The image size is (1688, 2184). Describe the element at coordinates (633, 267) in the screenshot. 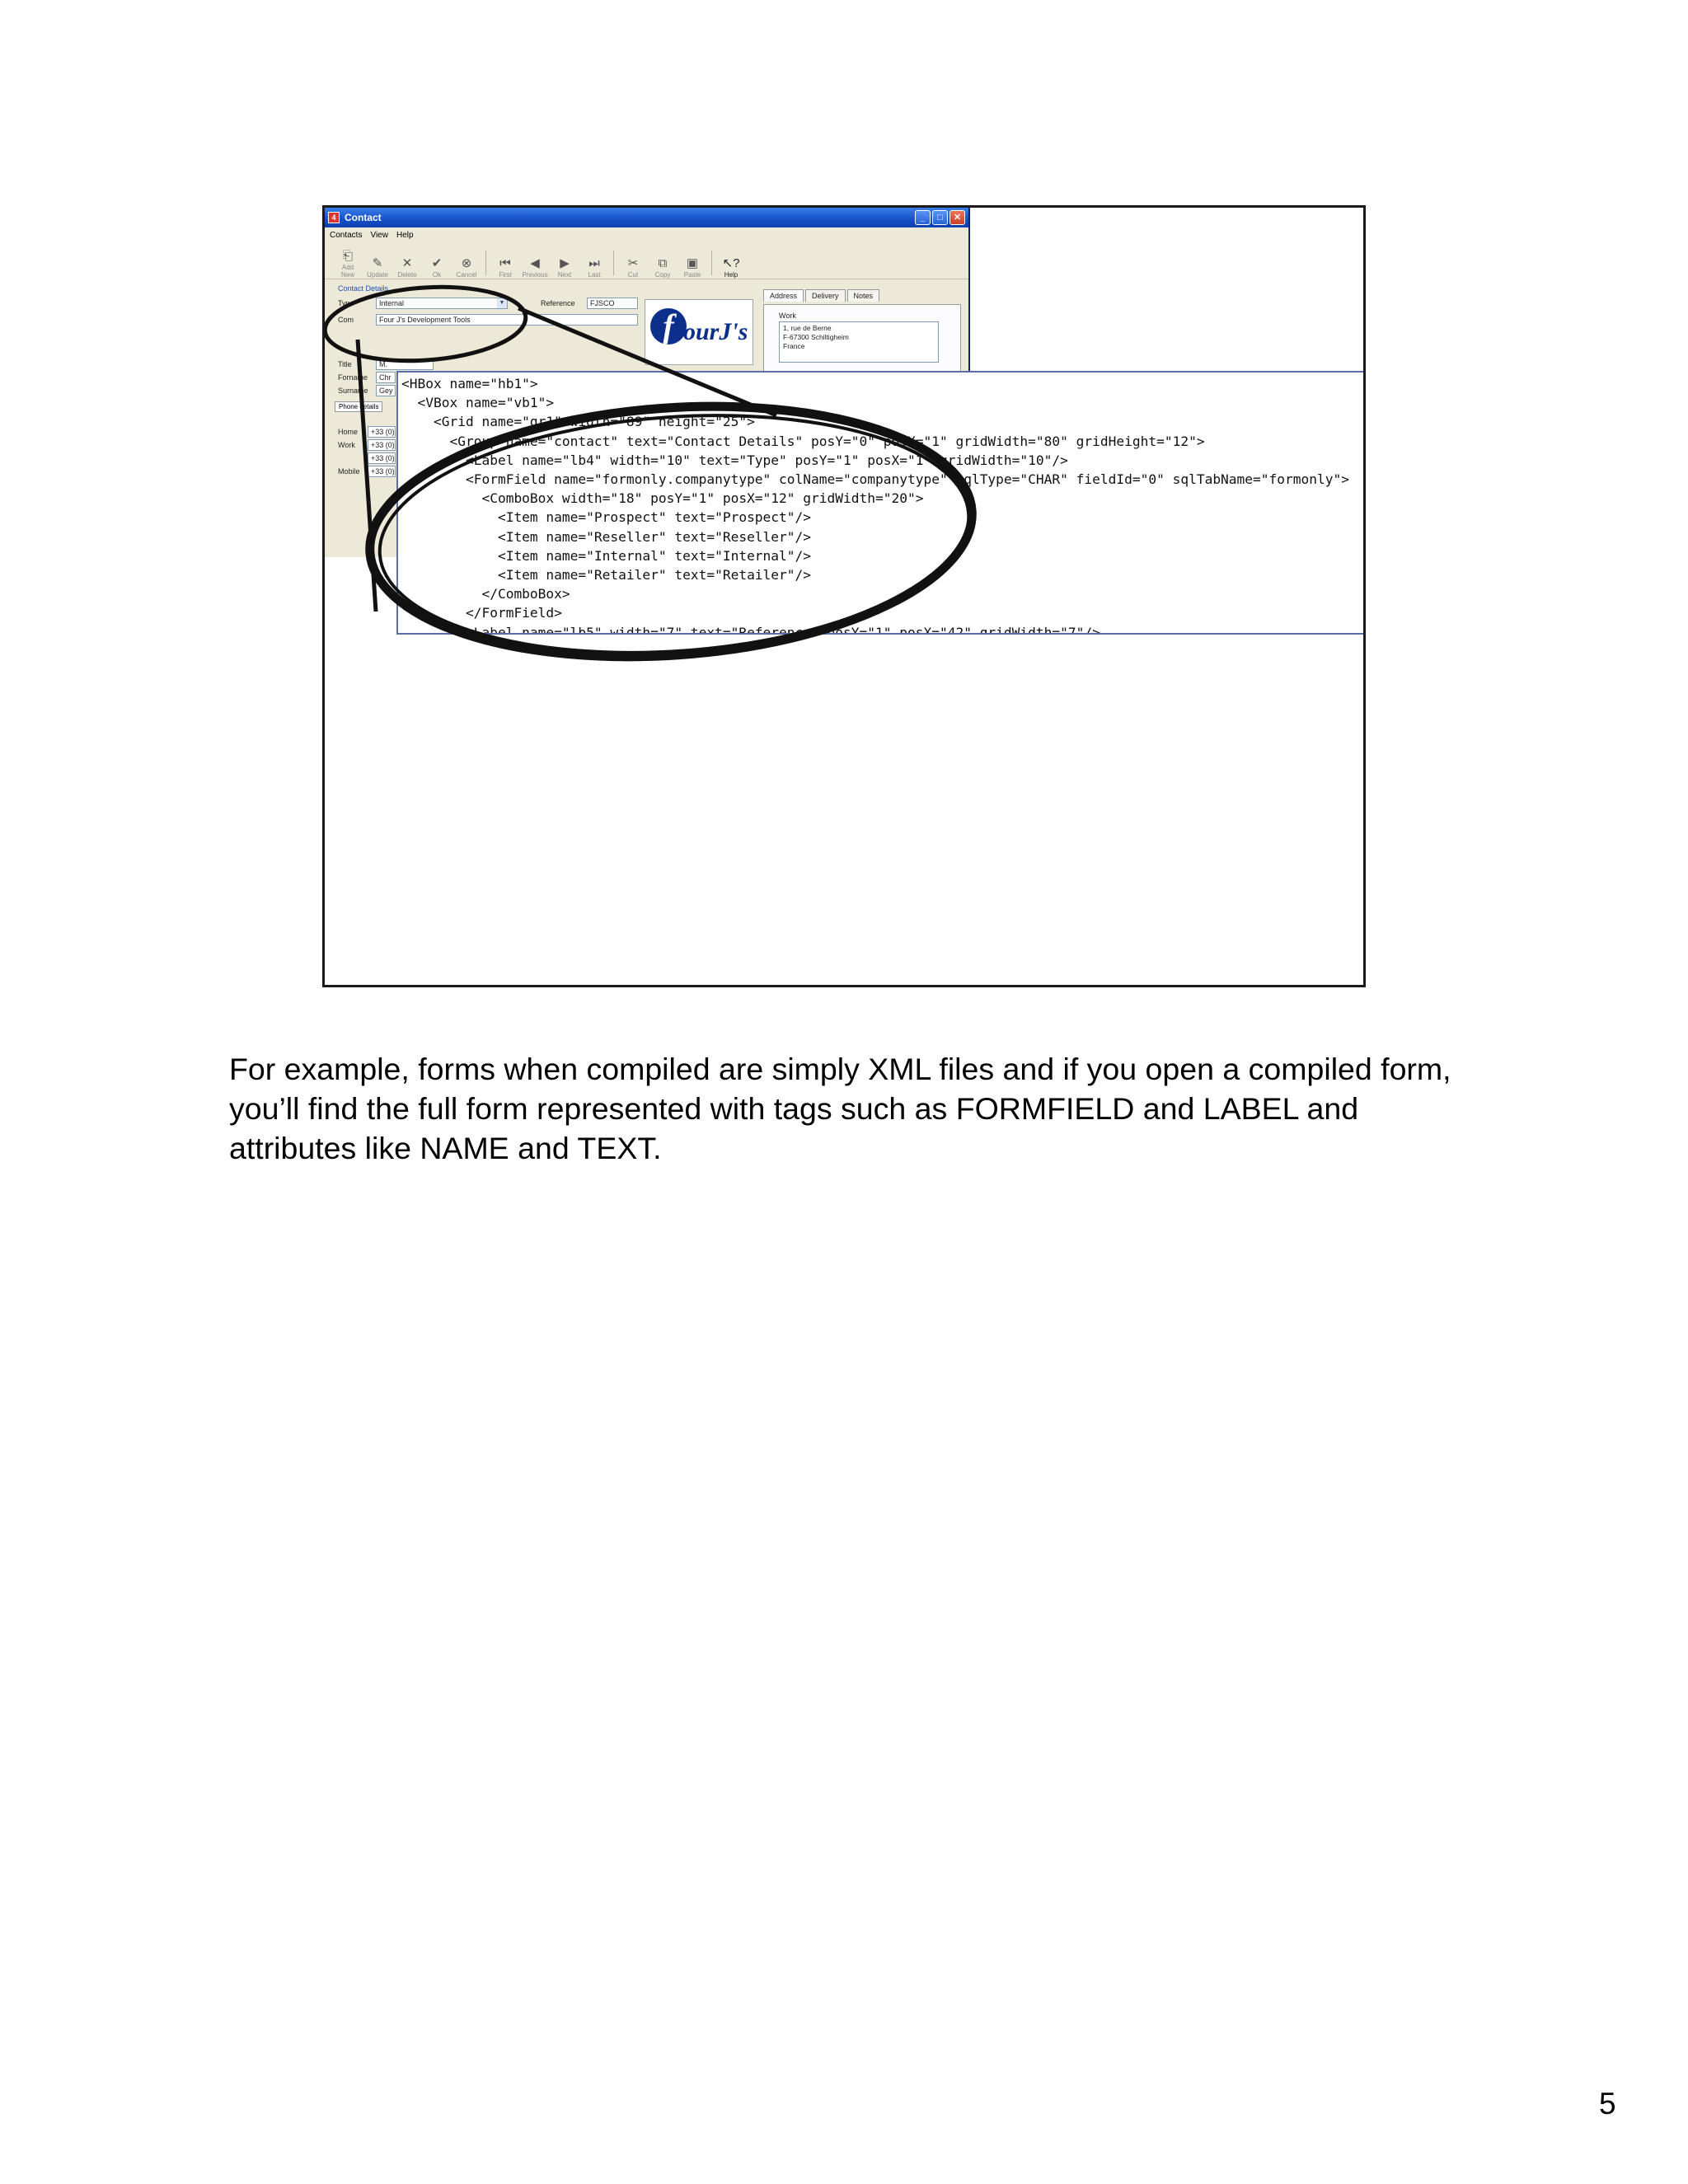

I see `toolbar-button-cut: ✂ Cut` at that location.